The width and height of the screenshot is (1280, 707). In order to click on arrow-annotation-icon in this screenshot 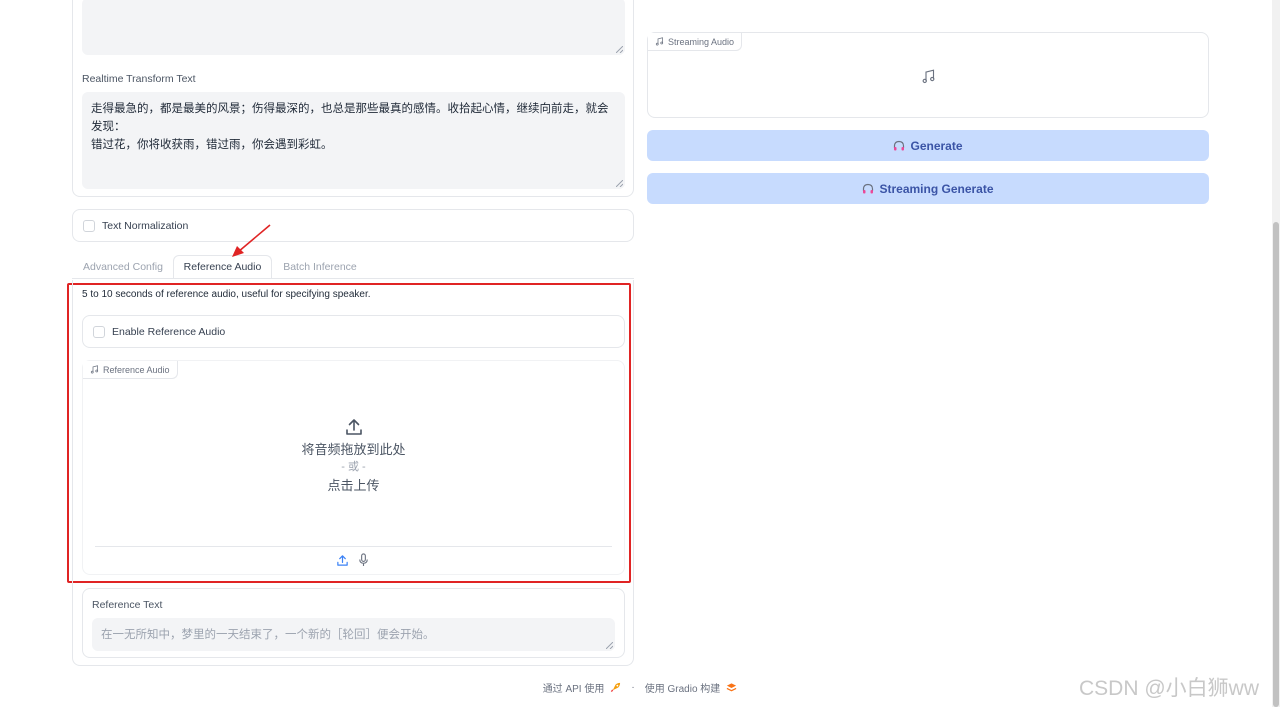, I will do `click(251, 240)`.